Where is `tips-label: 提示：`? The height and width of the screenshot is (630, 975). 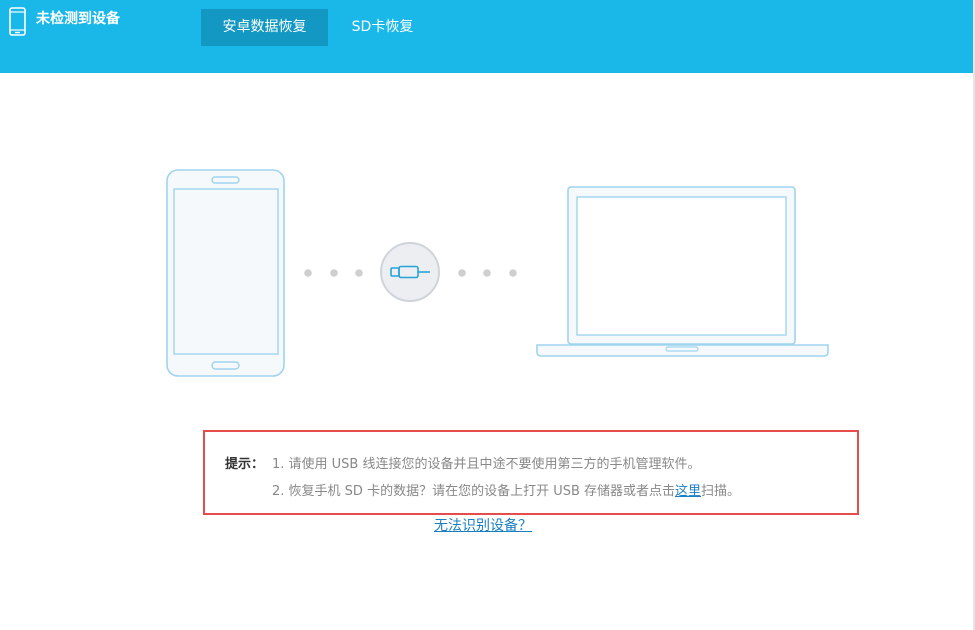
tips-label: 提示： is located at coordinates (245, 464).